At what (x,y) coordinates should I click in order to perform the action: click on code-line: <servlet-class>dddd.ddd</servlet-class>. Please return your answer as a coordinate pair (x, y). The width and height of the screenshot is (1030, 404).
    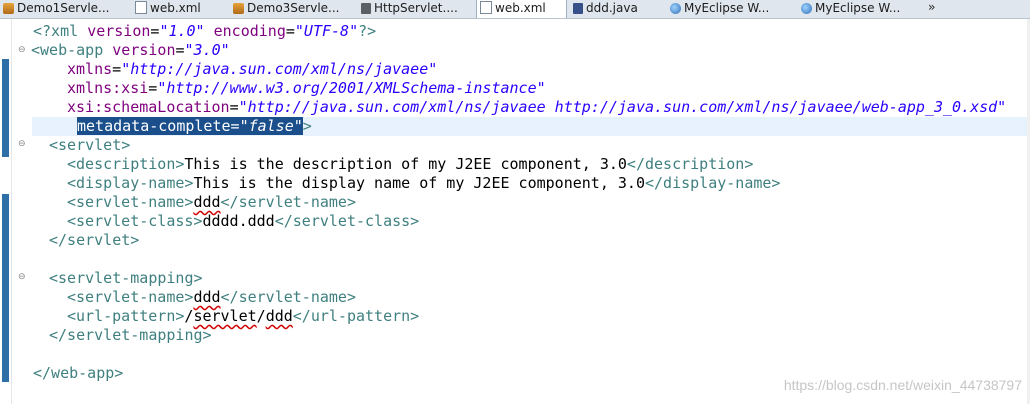
    Looking at the image, I should click on (243, 221).